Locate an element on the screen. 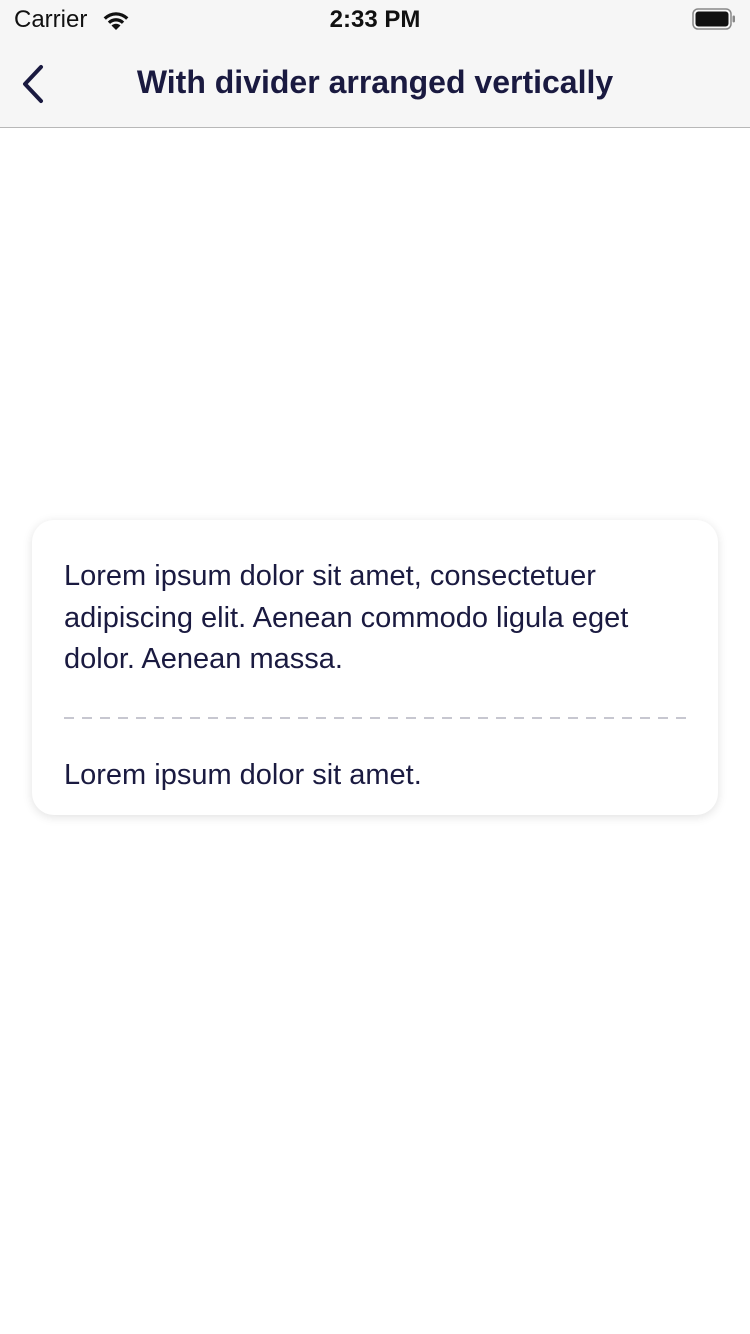 The width and height of the screenshot is (750, 1334). dashed-divider is located at coordinates (375, 717).